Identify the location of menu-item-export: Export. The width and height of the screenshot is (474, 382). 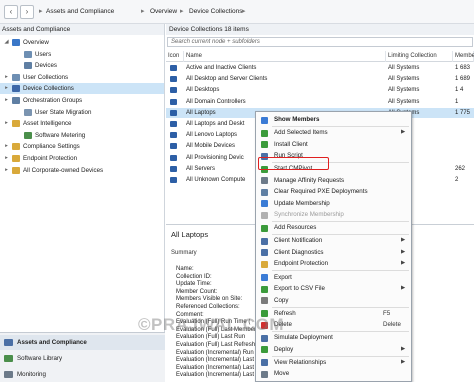
(333, 278).